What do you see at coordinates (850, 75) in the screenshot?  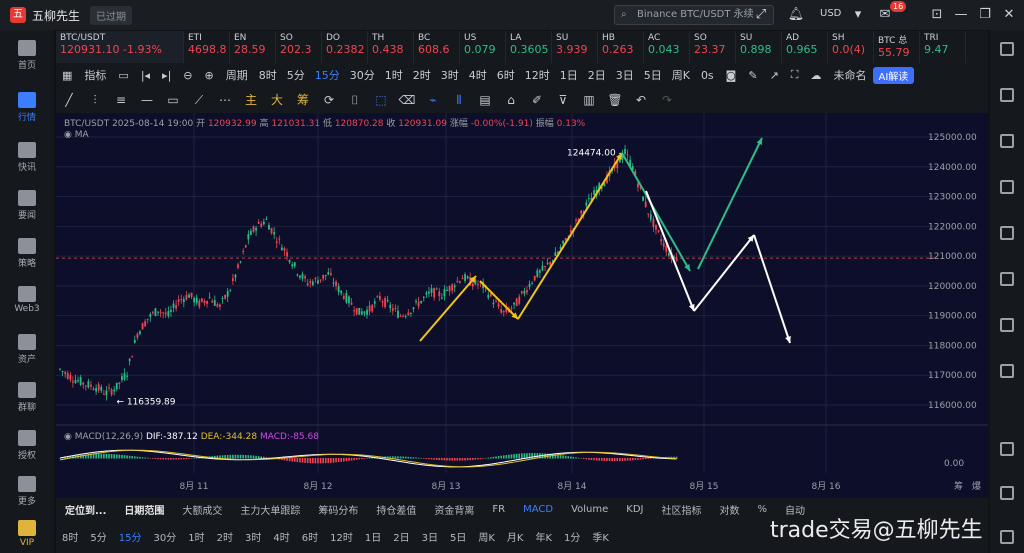 I see `layout-name: 未命名` at bounding box center [850, 75].